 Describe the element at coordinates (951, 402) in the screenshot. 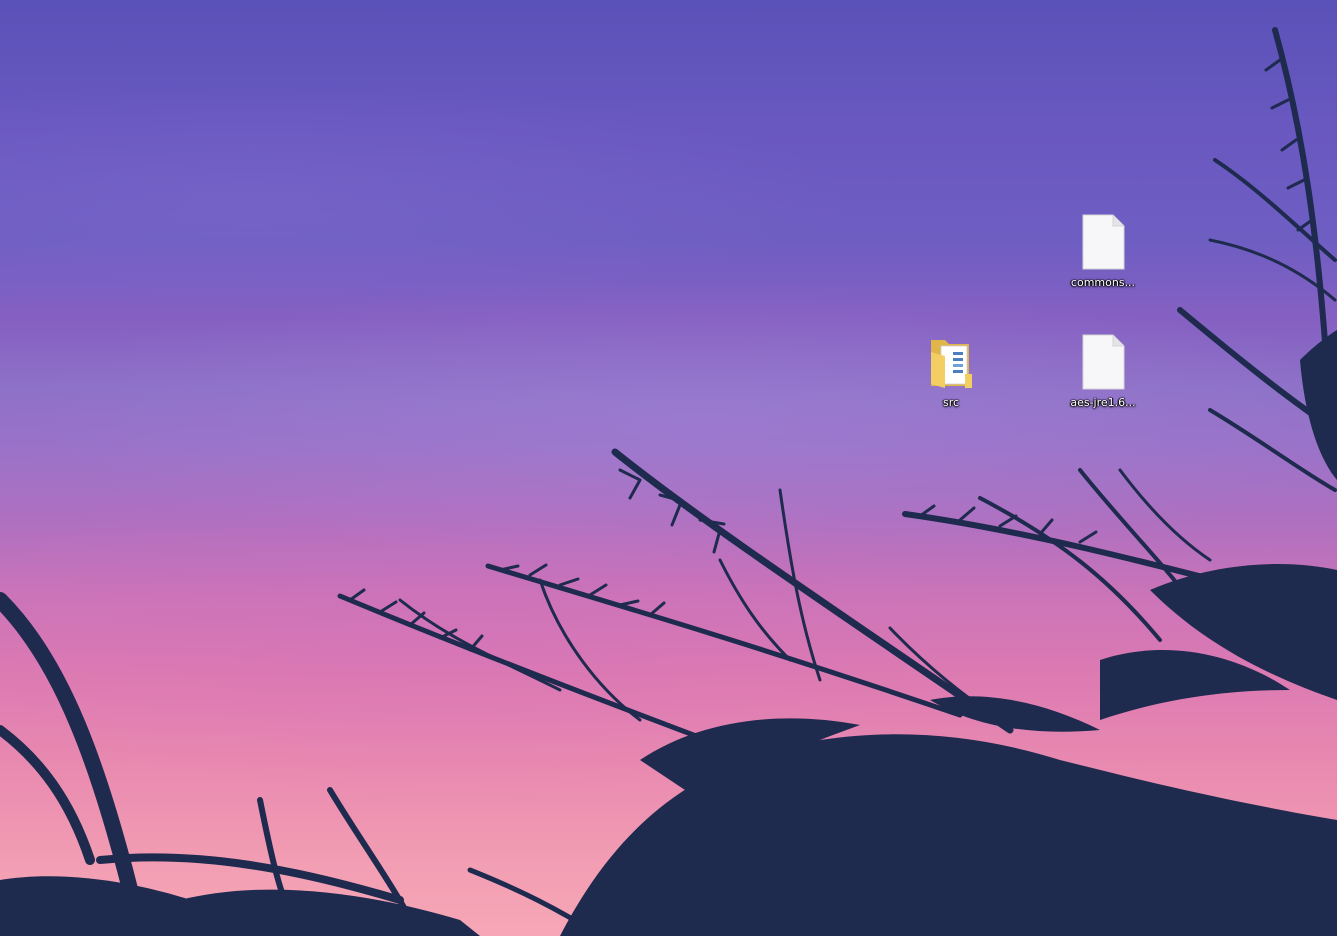

I see `desktop-icon-label: src` at that location.